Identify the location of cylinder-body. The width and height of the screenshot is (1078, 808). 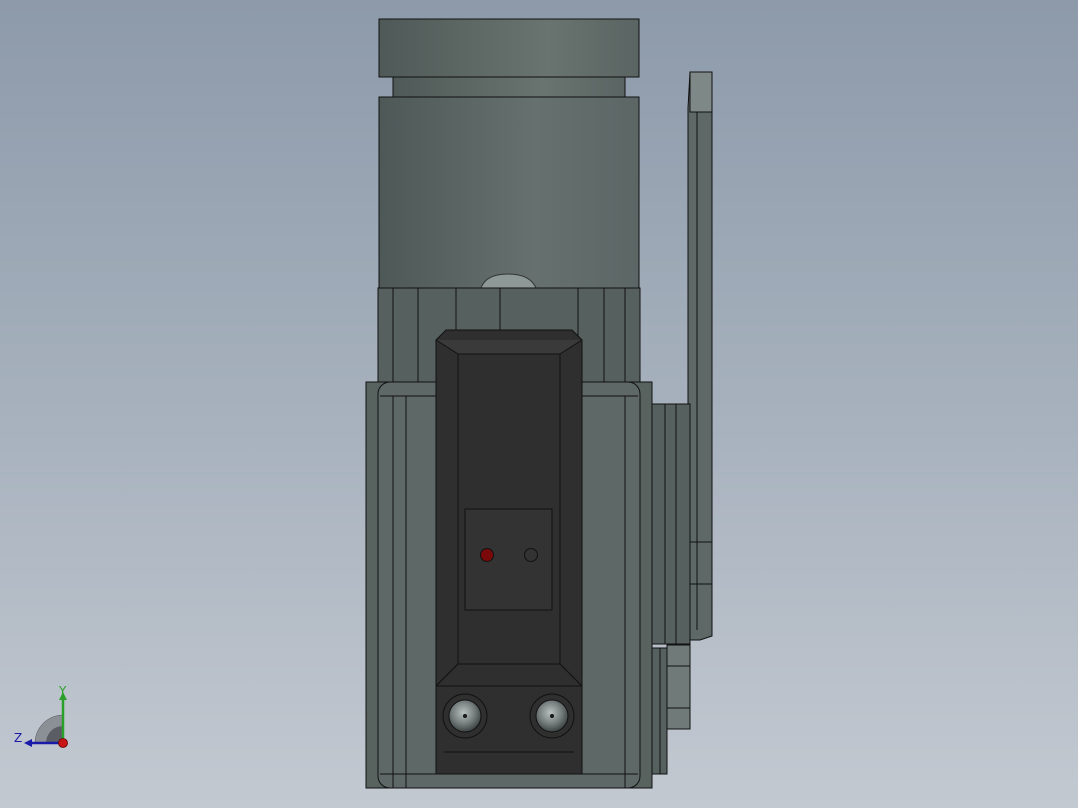
(509, 192).